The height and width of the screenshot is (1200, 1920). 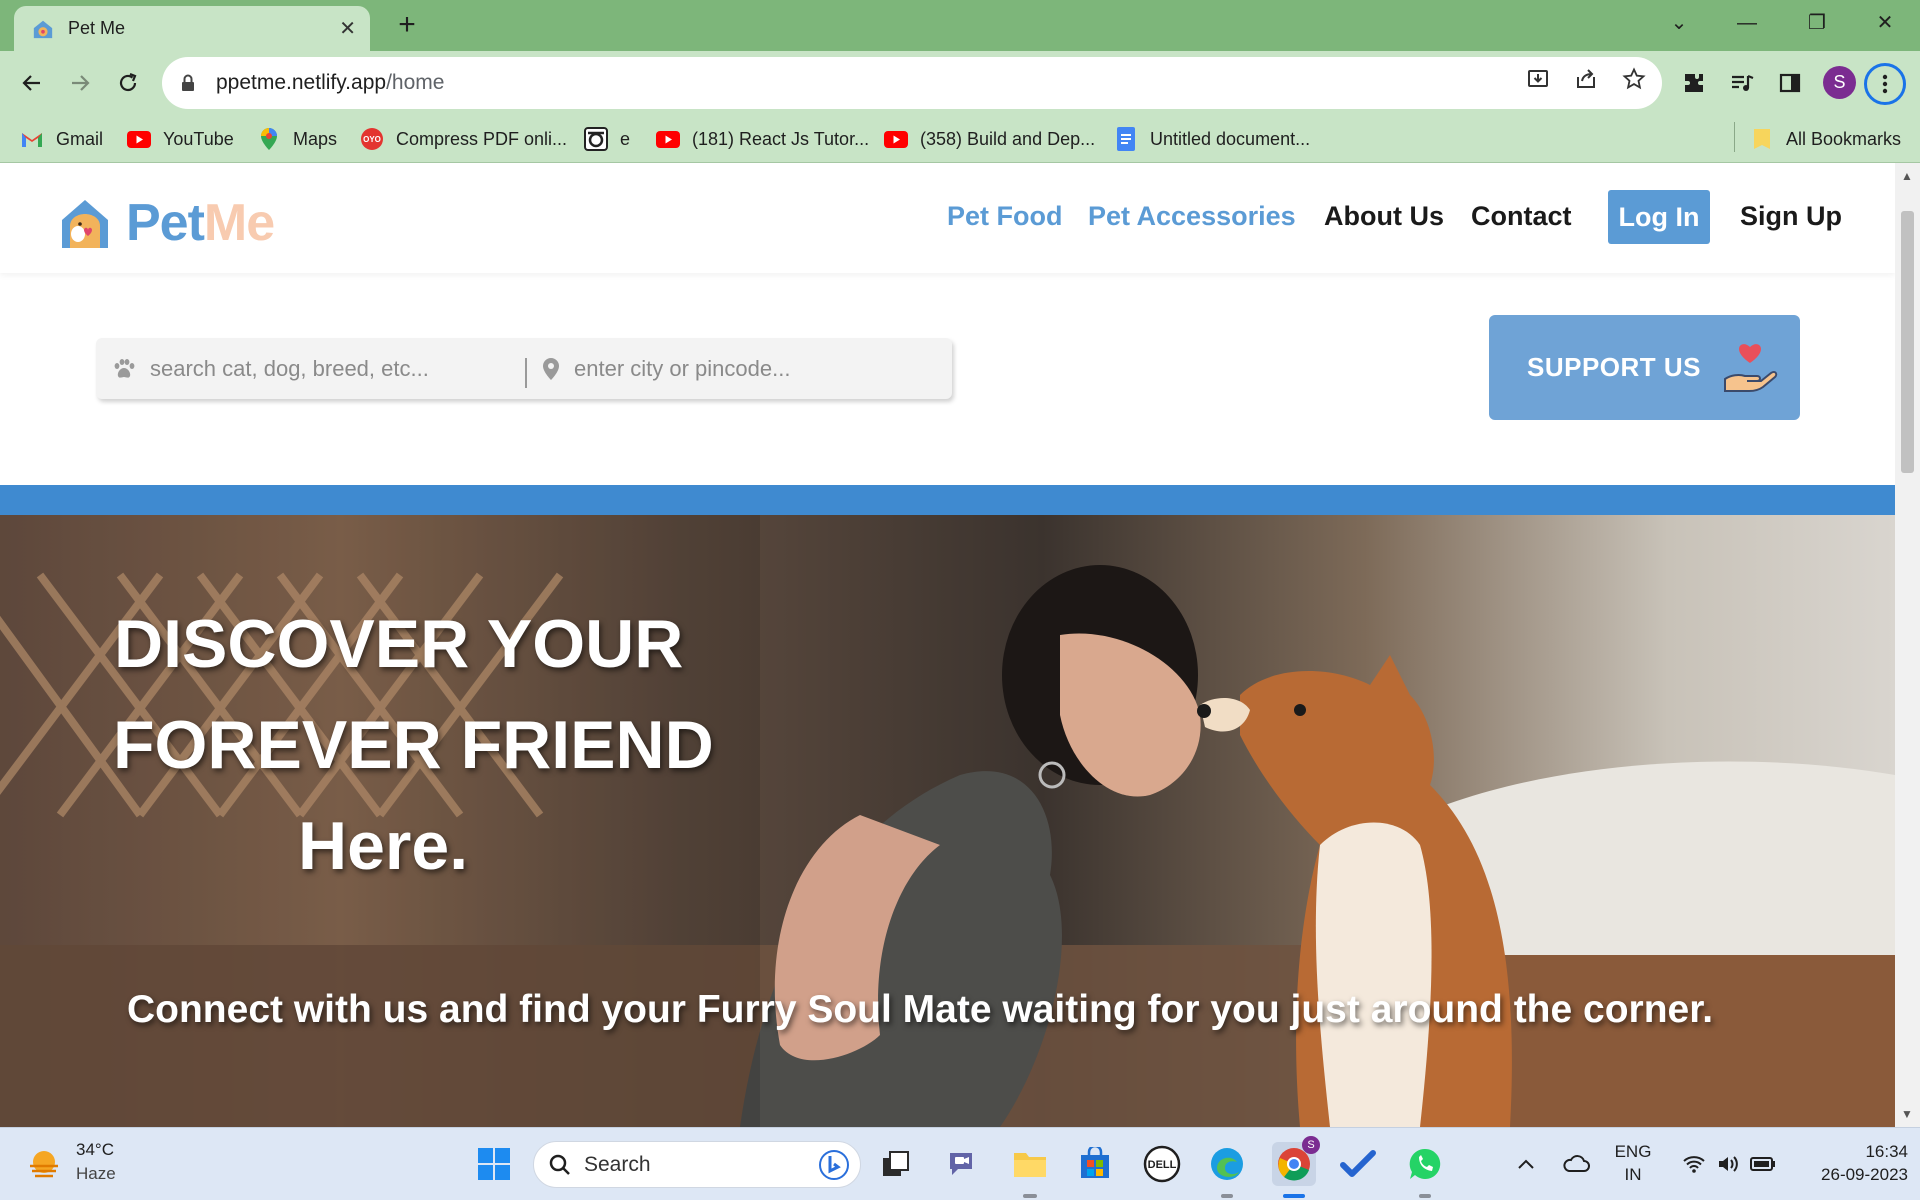 I want to click on nav-about-us: About Us, so click(x=1384, y=216).